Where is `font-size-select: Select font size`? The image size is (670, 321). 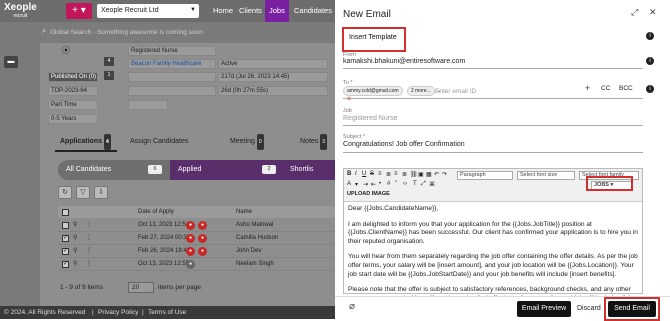 font-size-select: Select font size is located at coordinates (546, 175).